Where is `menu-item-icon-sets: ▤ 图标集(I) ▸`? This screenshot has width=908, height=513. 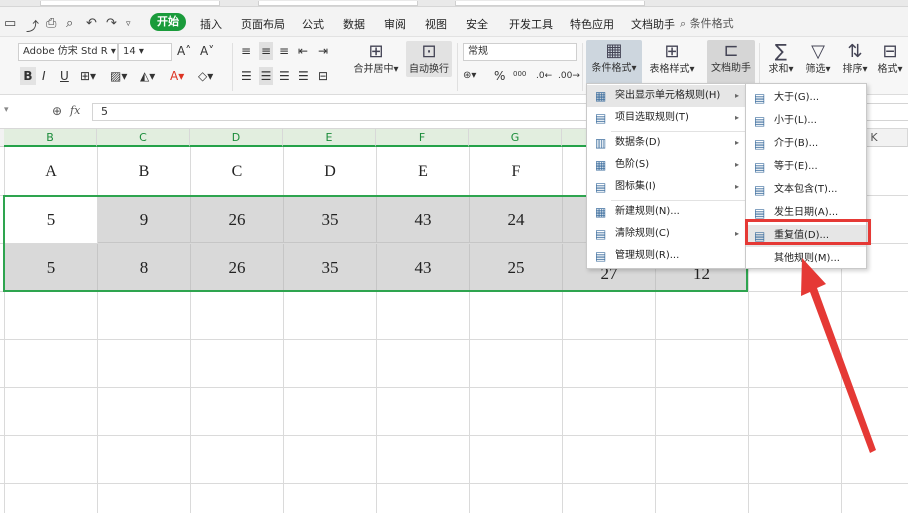
menu-item-icon-sets: ▤ 图标集(I) ▸ is located at coordinates (666, 187).